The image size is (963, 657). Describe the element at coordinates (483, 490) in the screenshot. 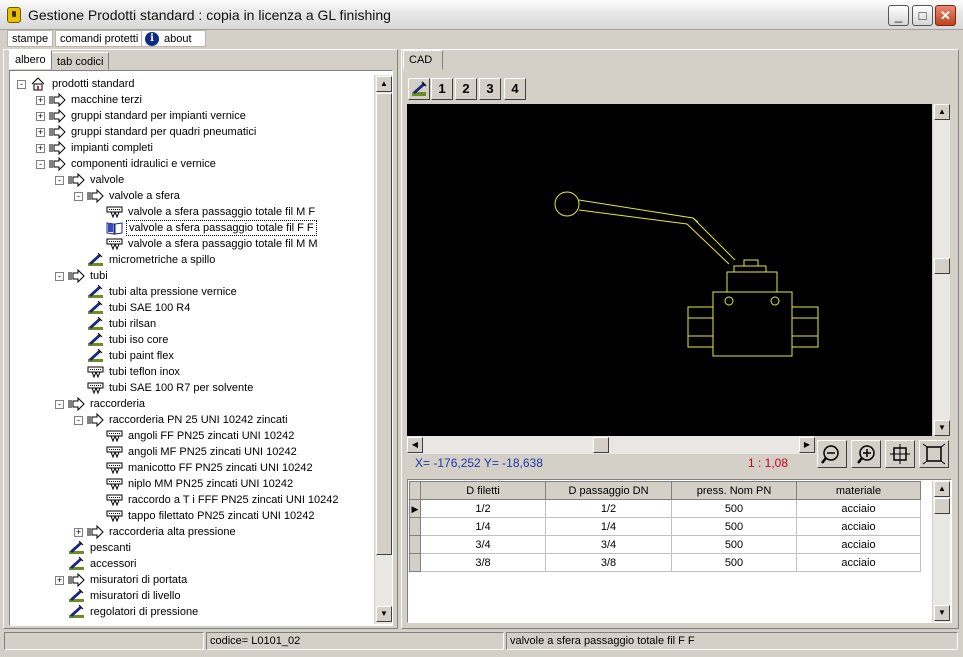

I see `column-header: D filetti` at that location.